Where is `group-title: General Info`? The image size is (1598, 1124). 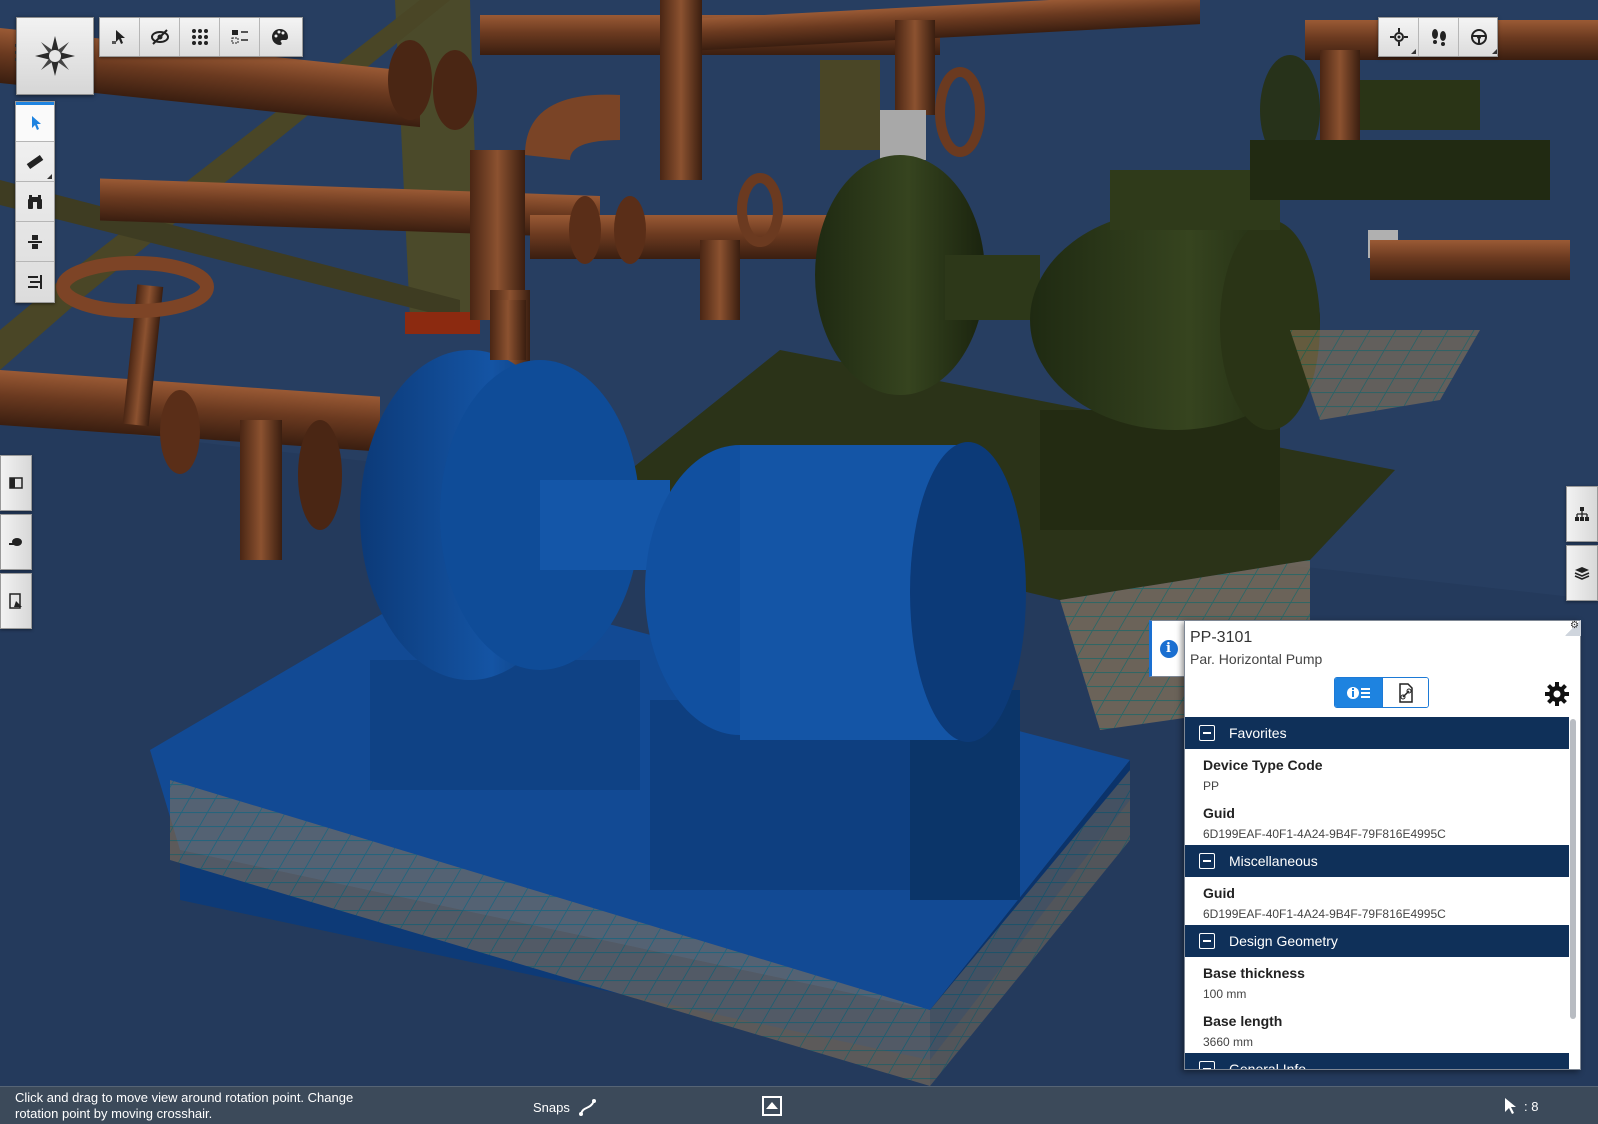
group-title: General Info is located at coordinates (1268, 1065).